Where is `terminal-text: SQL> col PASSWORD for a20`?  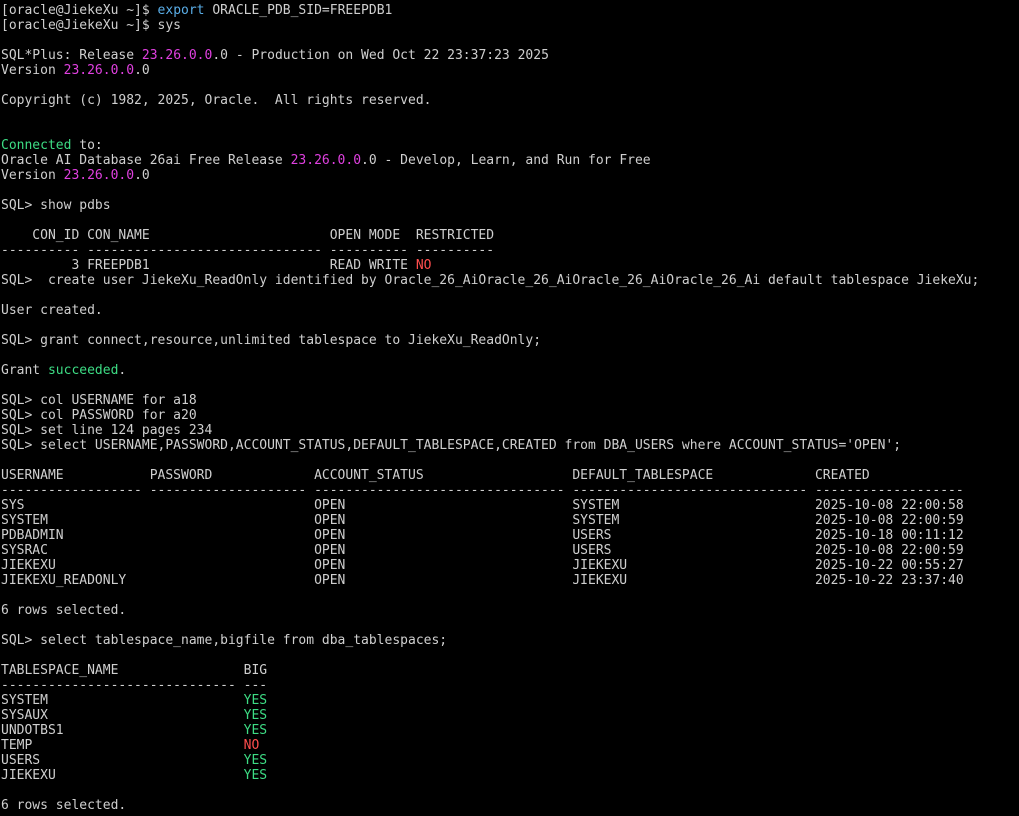 terminal-text: SQL> col PASSWORD for a20 is located at coordinates (99, 415).